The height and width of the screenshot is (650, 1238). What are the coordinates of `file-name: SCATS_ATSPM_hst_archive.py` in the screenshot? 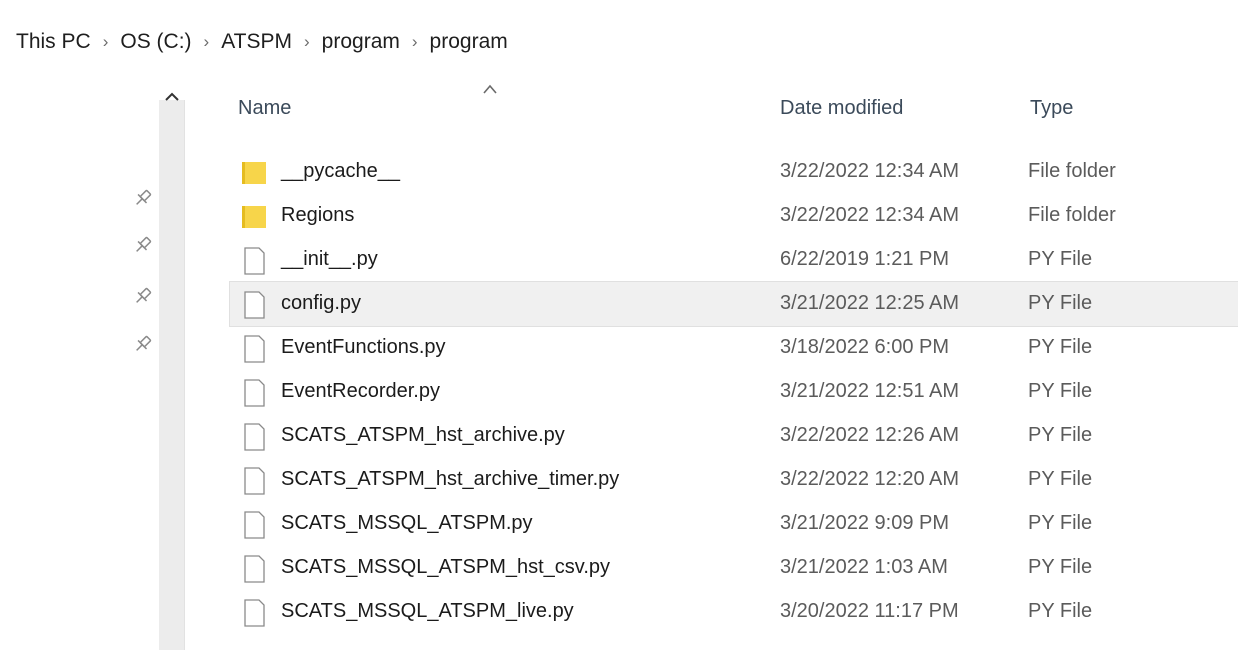 It's located at (423, 435).